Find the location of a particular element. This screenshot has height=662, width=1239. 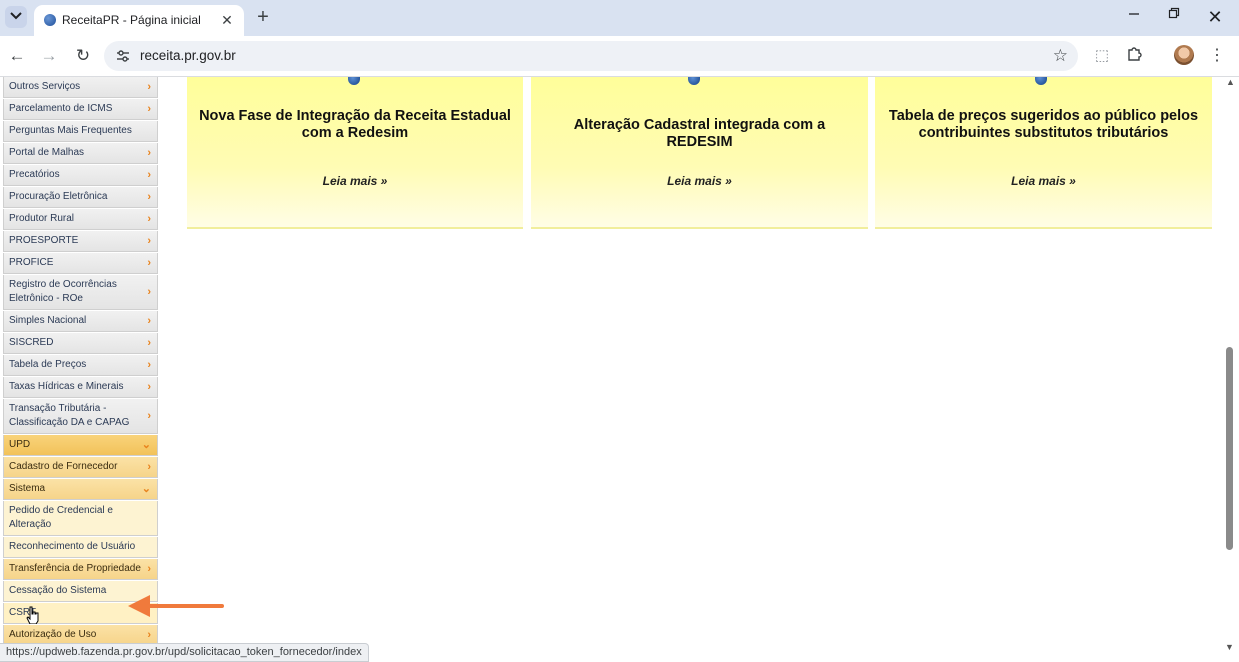

sidebar-item-label: UPD is located at coordinates (20, 444).